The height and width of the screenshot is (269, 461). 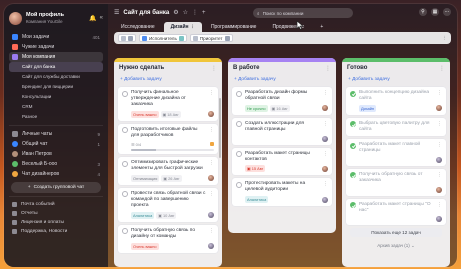 What do you see at coordinates (56, 18) in the screenshot?
I see `profile-header: Мой профиль Компания YouGile 🔔 «` at bounding box center [56, 18].